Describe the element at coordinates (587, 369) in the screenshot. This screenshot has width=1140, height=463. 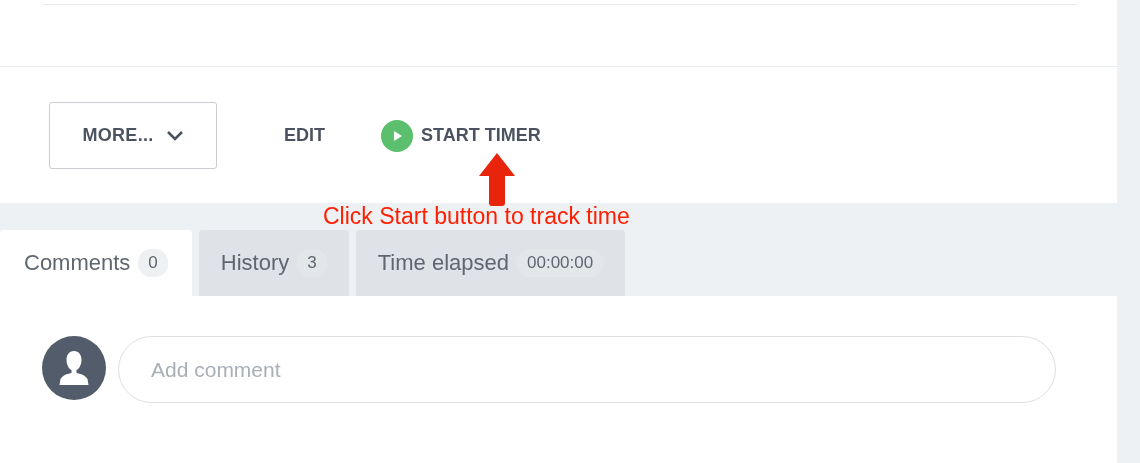
I see `comment-input: Add comment` at that location.